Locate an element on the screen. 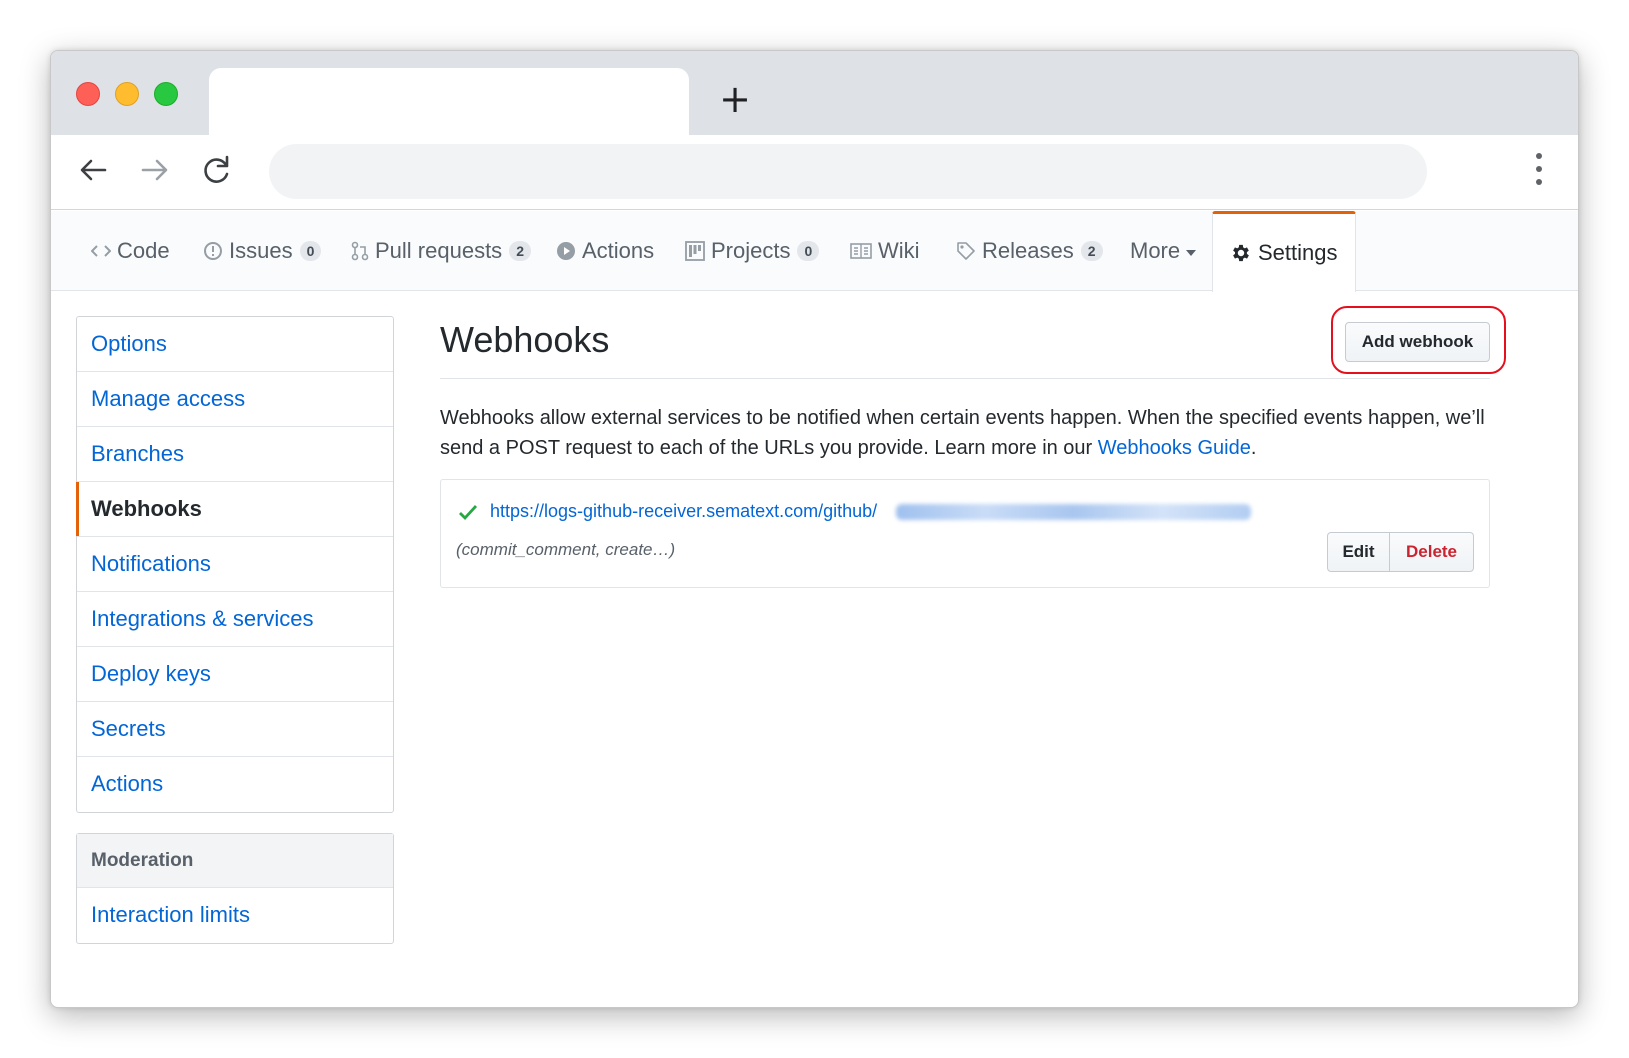 Image resolution: width=1629 pixels, height=1058 pixels. reload-button is located at coordinates (217, 170).